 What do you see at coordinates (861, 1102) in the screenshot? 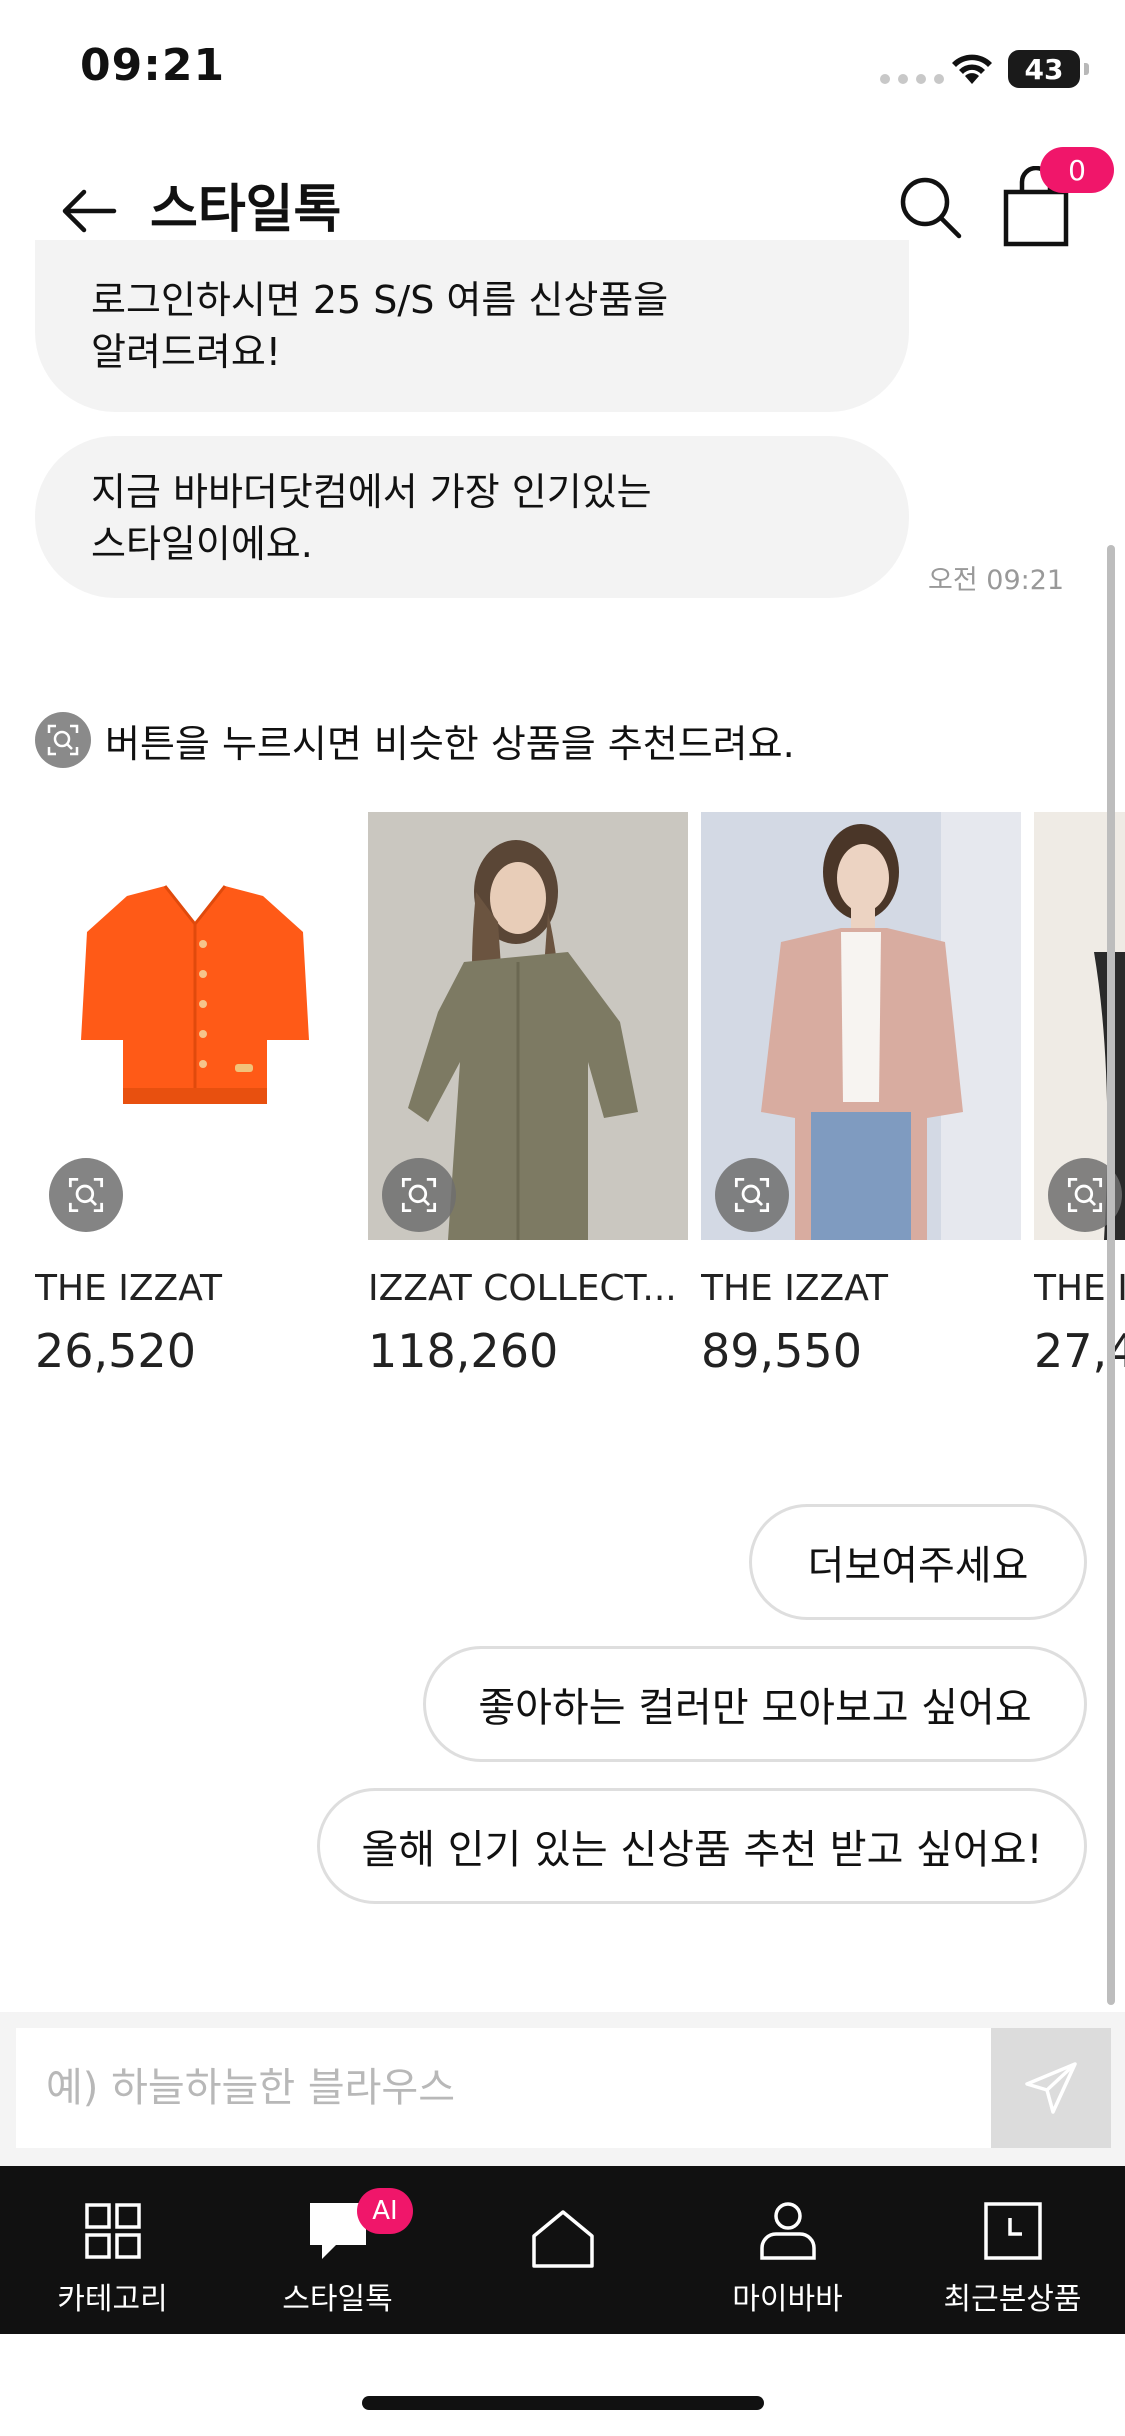
I see `product-card: THE IZZAT 89,550` at bounding box center [861, 1102].